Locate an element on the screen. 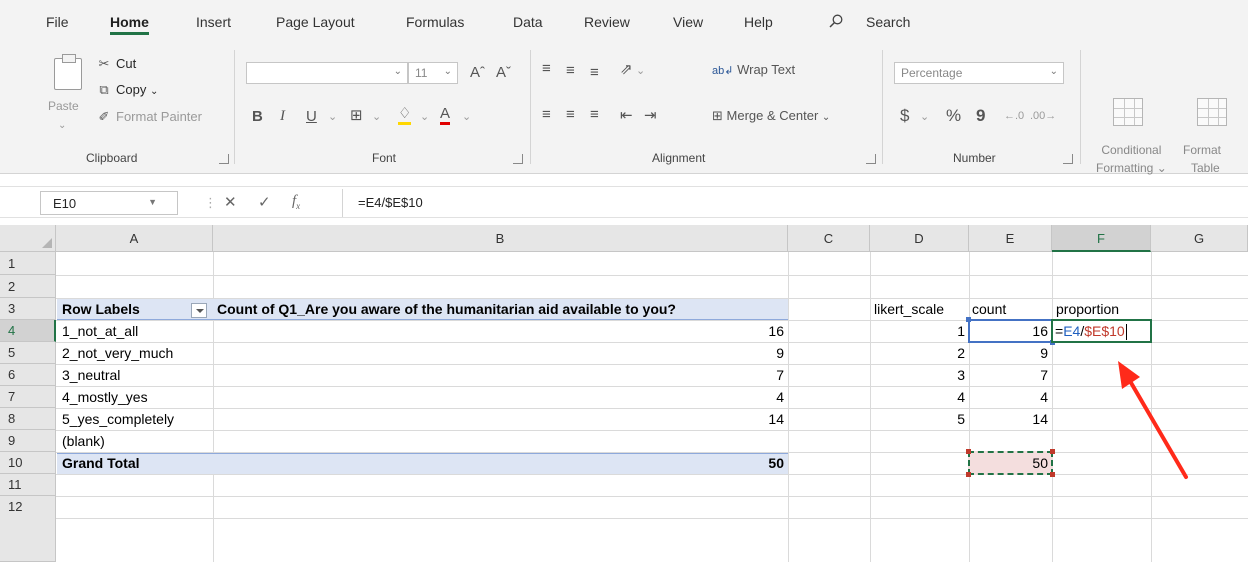 The image size is (1248, 562). tab-file: File is located at coordinates (57, 22).